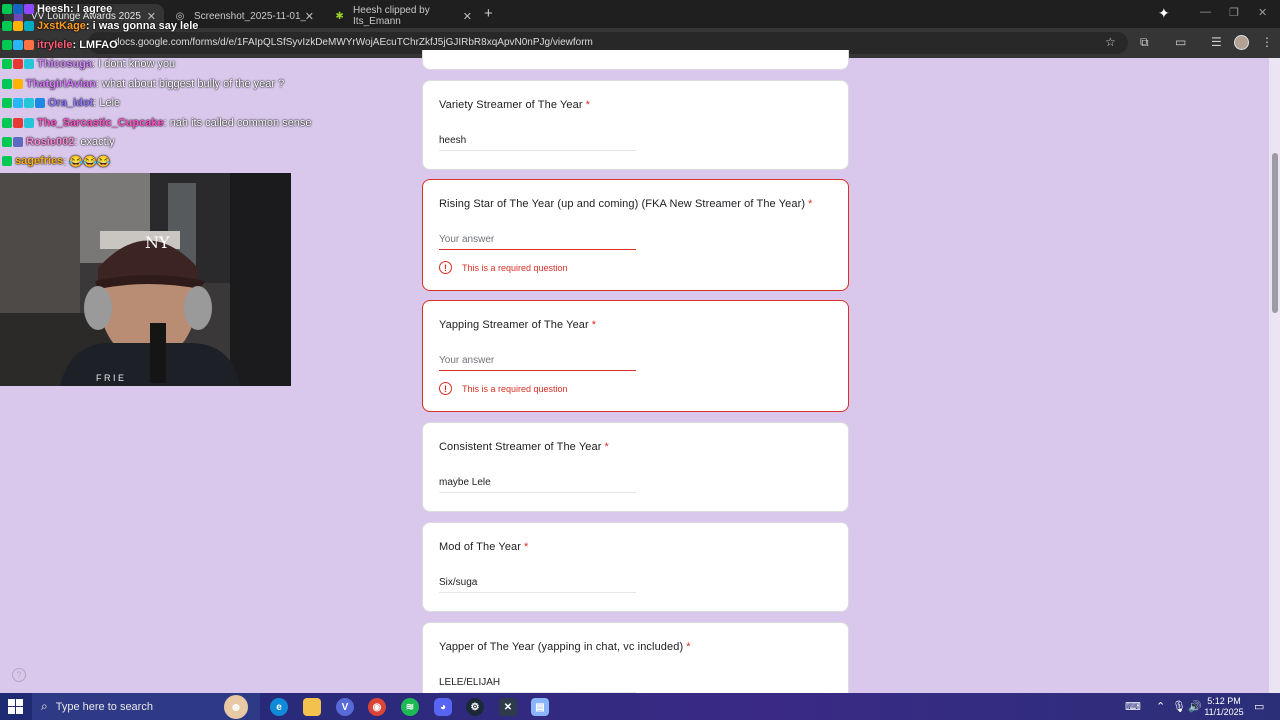  I want to click on webcam-image: NY F R I E, so click(145, 279).